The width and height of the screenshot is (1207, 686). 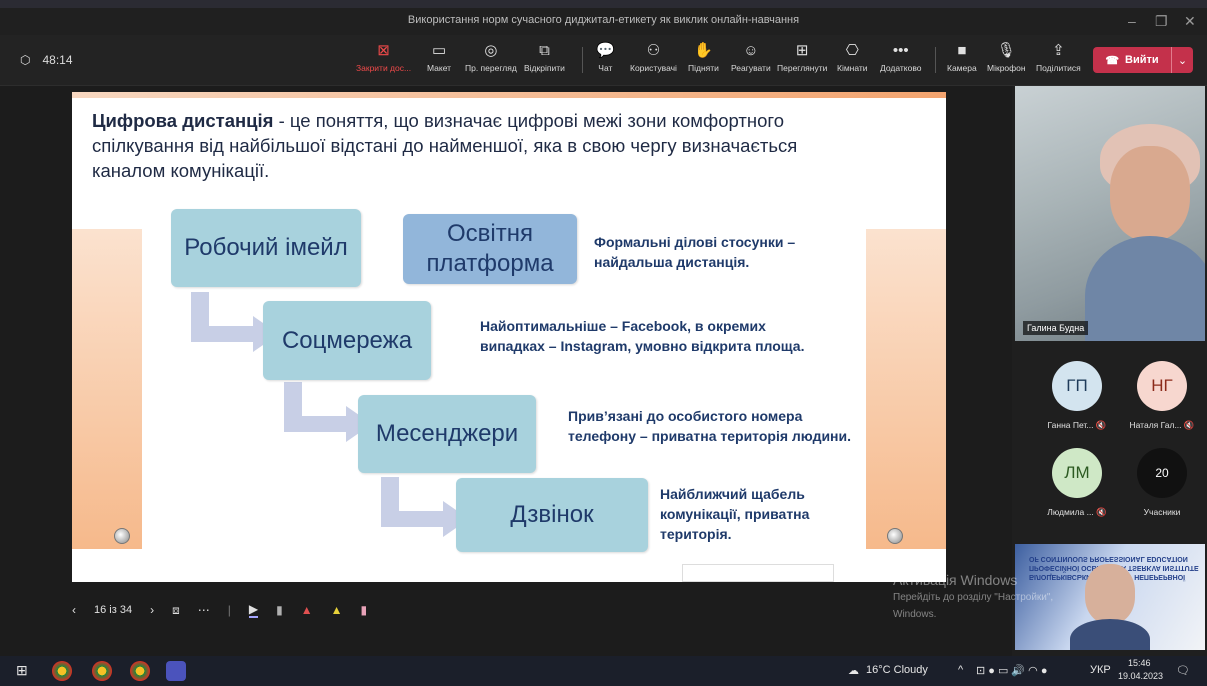 I want to click on share-button: ⇪ Поділитися, so click(x=1058, y=58).